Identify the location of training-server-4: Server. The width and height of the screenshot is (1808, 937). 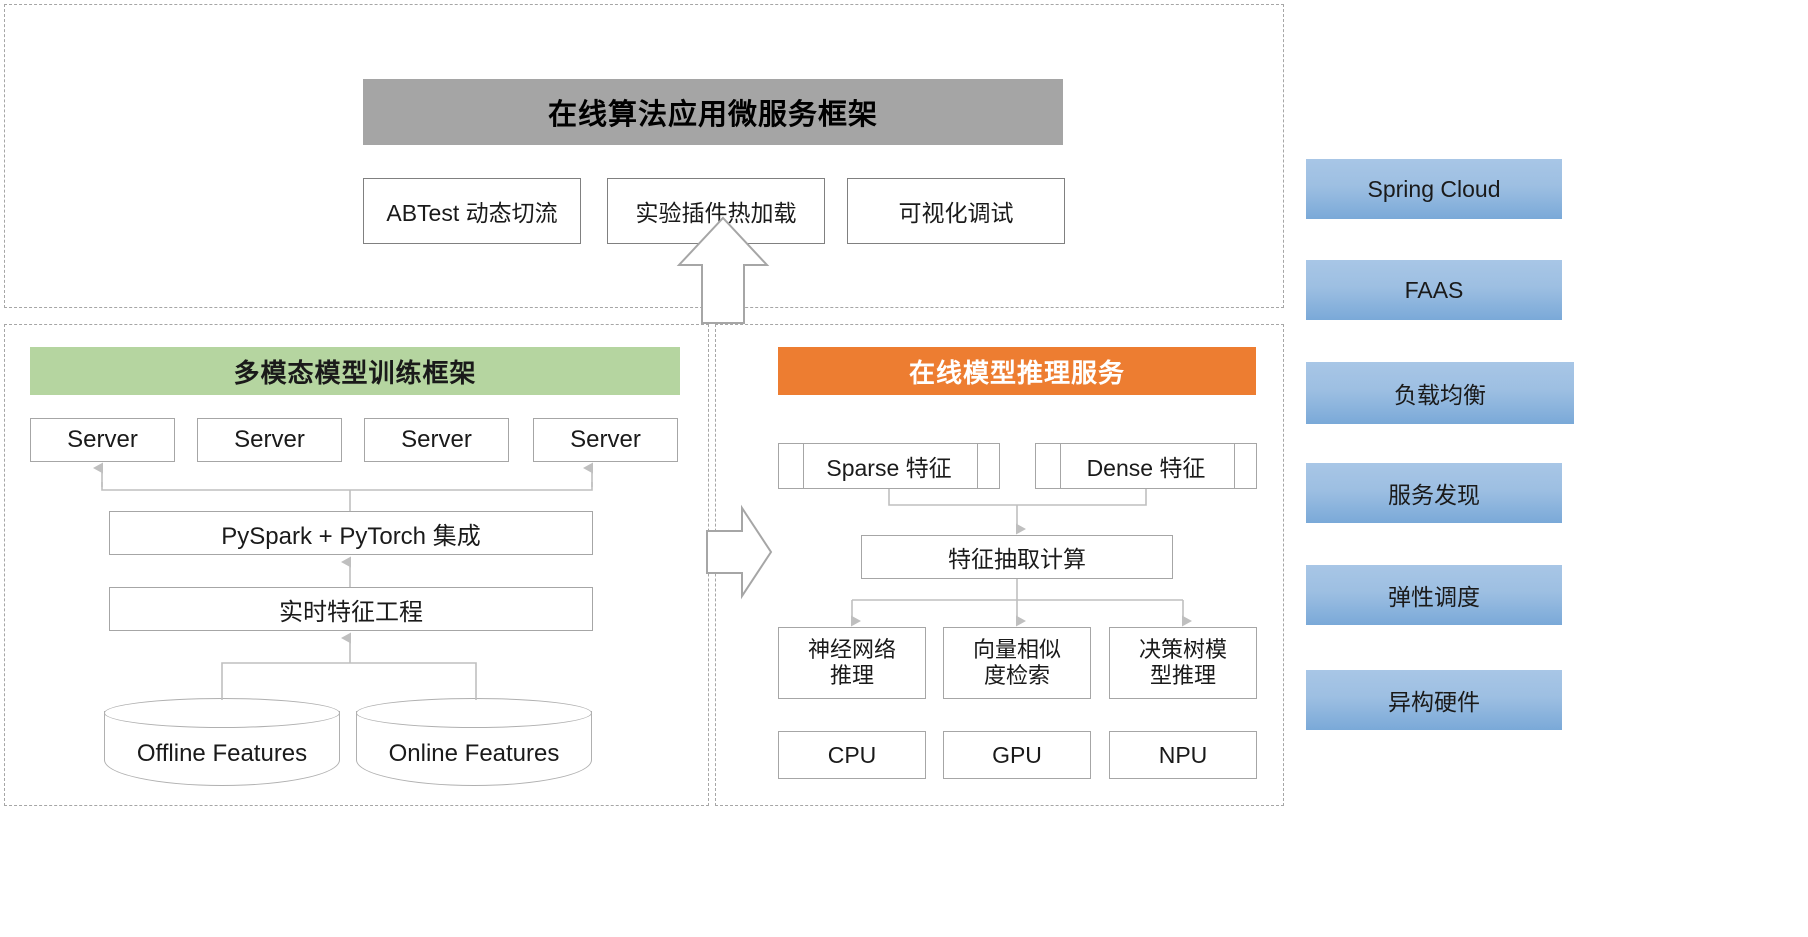
(605, 440).